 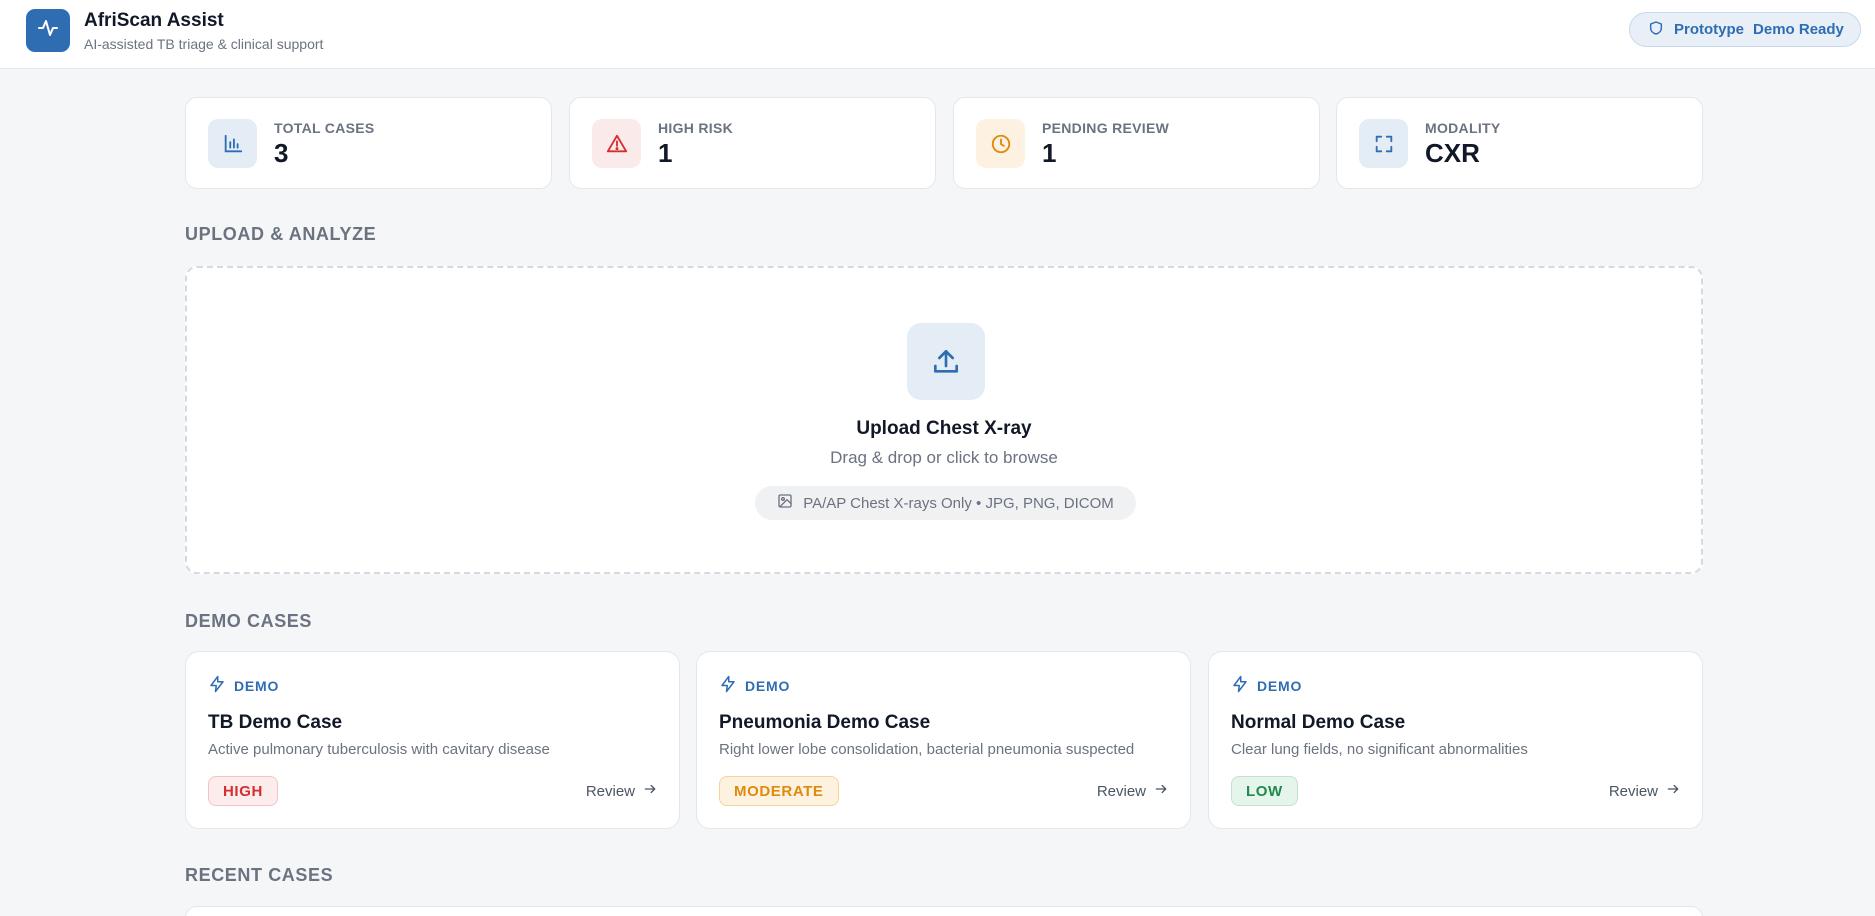 What do you see at coordinates (1000, 143) in the screenshot?
I see `clock-icon` at bounding box center [1000, 143].